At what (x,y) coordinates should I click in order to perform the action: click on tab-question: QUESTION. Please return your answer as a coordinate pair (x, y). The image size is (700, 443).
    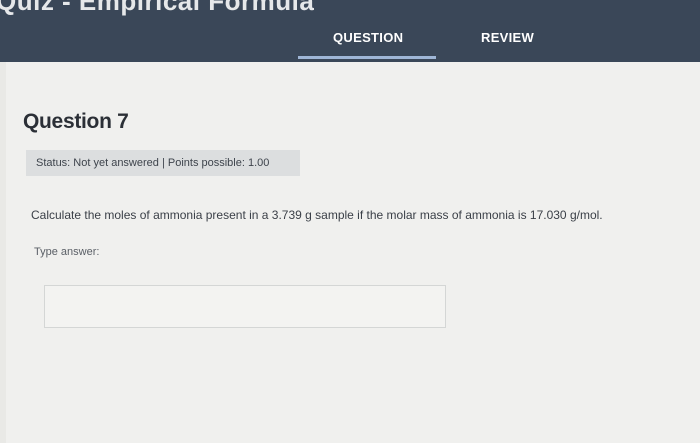
    Looking at the image, I should click on (368, 37).